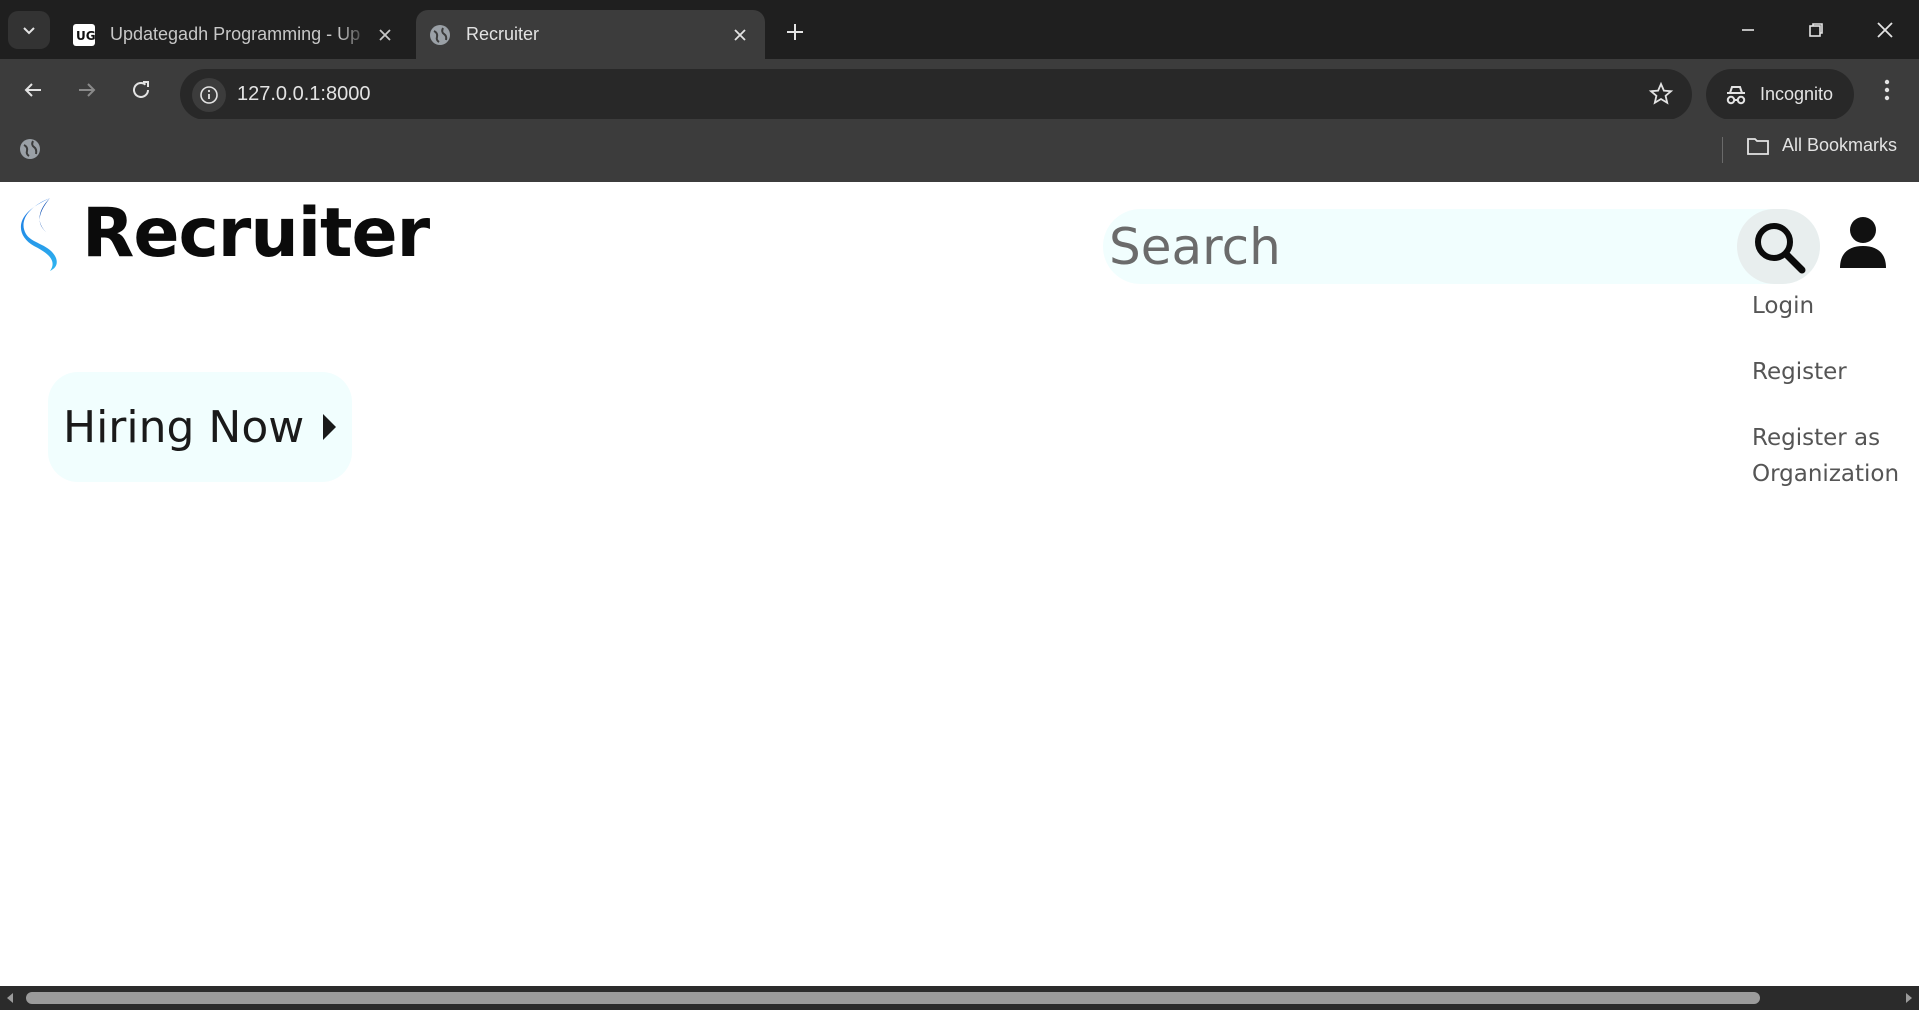 Image resolution: width=1919 pixels, height=1010 pixels. I want to click on new-tab-button, so click(795, 32).